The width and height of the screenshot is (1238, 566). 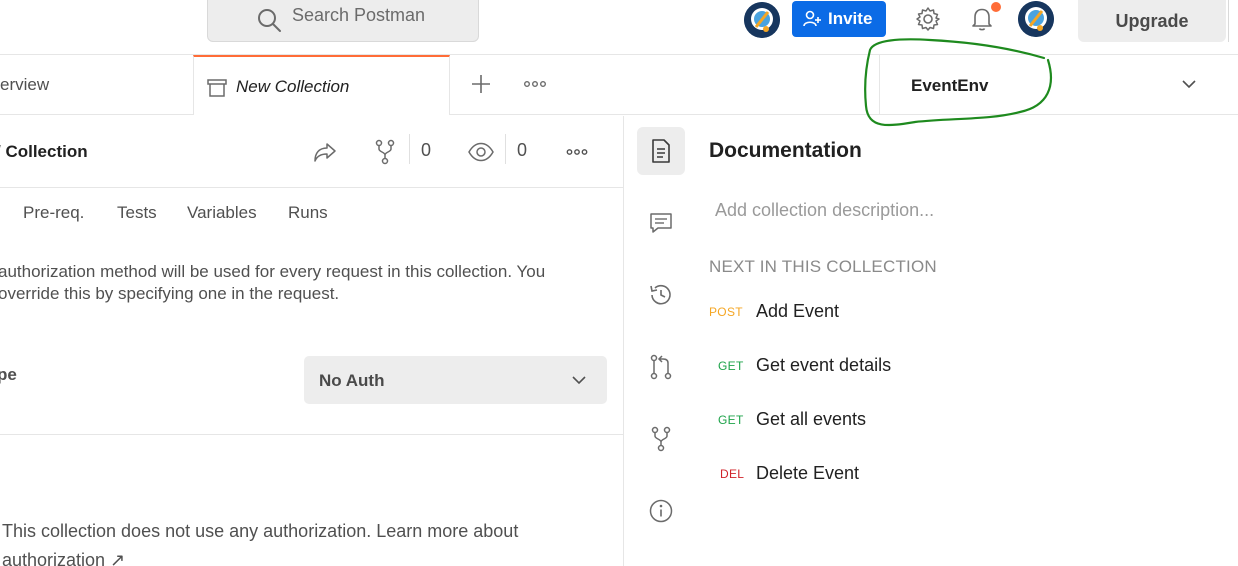 What do you see at coordinates (217, 87) in the screenshot?
I see `collection-icon` at bounding box center [217, 87].